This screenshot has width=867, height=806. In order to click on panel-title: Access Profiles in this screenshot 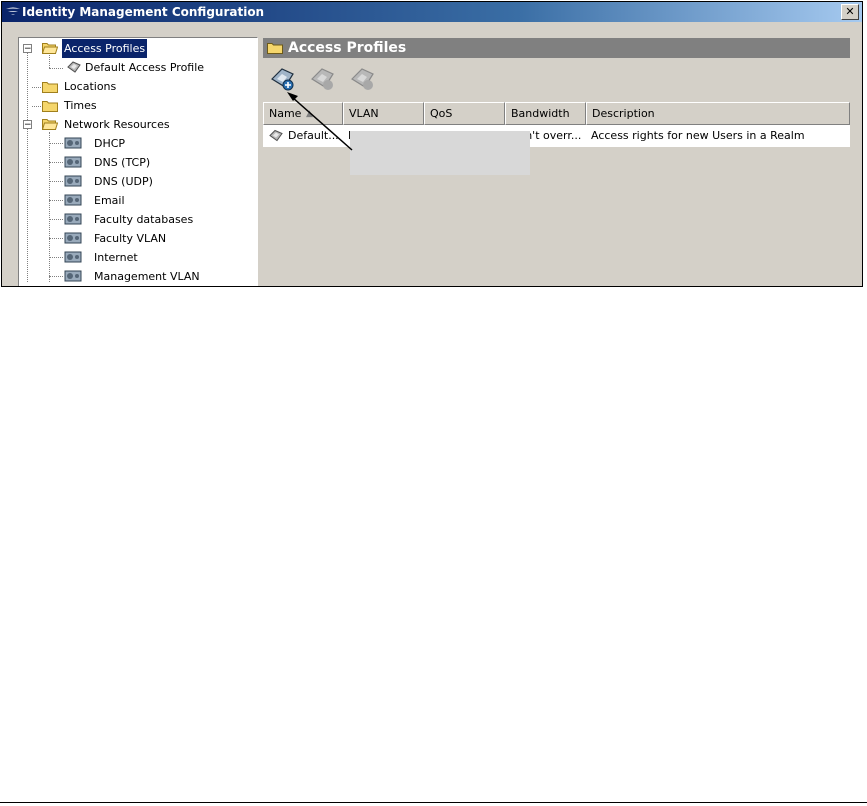, I will do `click(347, 48)`.